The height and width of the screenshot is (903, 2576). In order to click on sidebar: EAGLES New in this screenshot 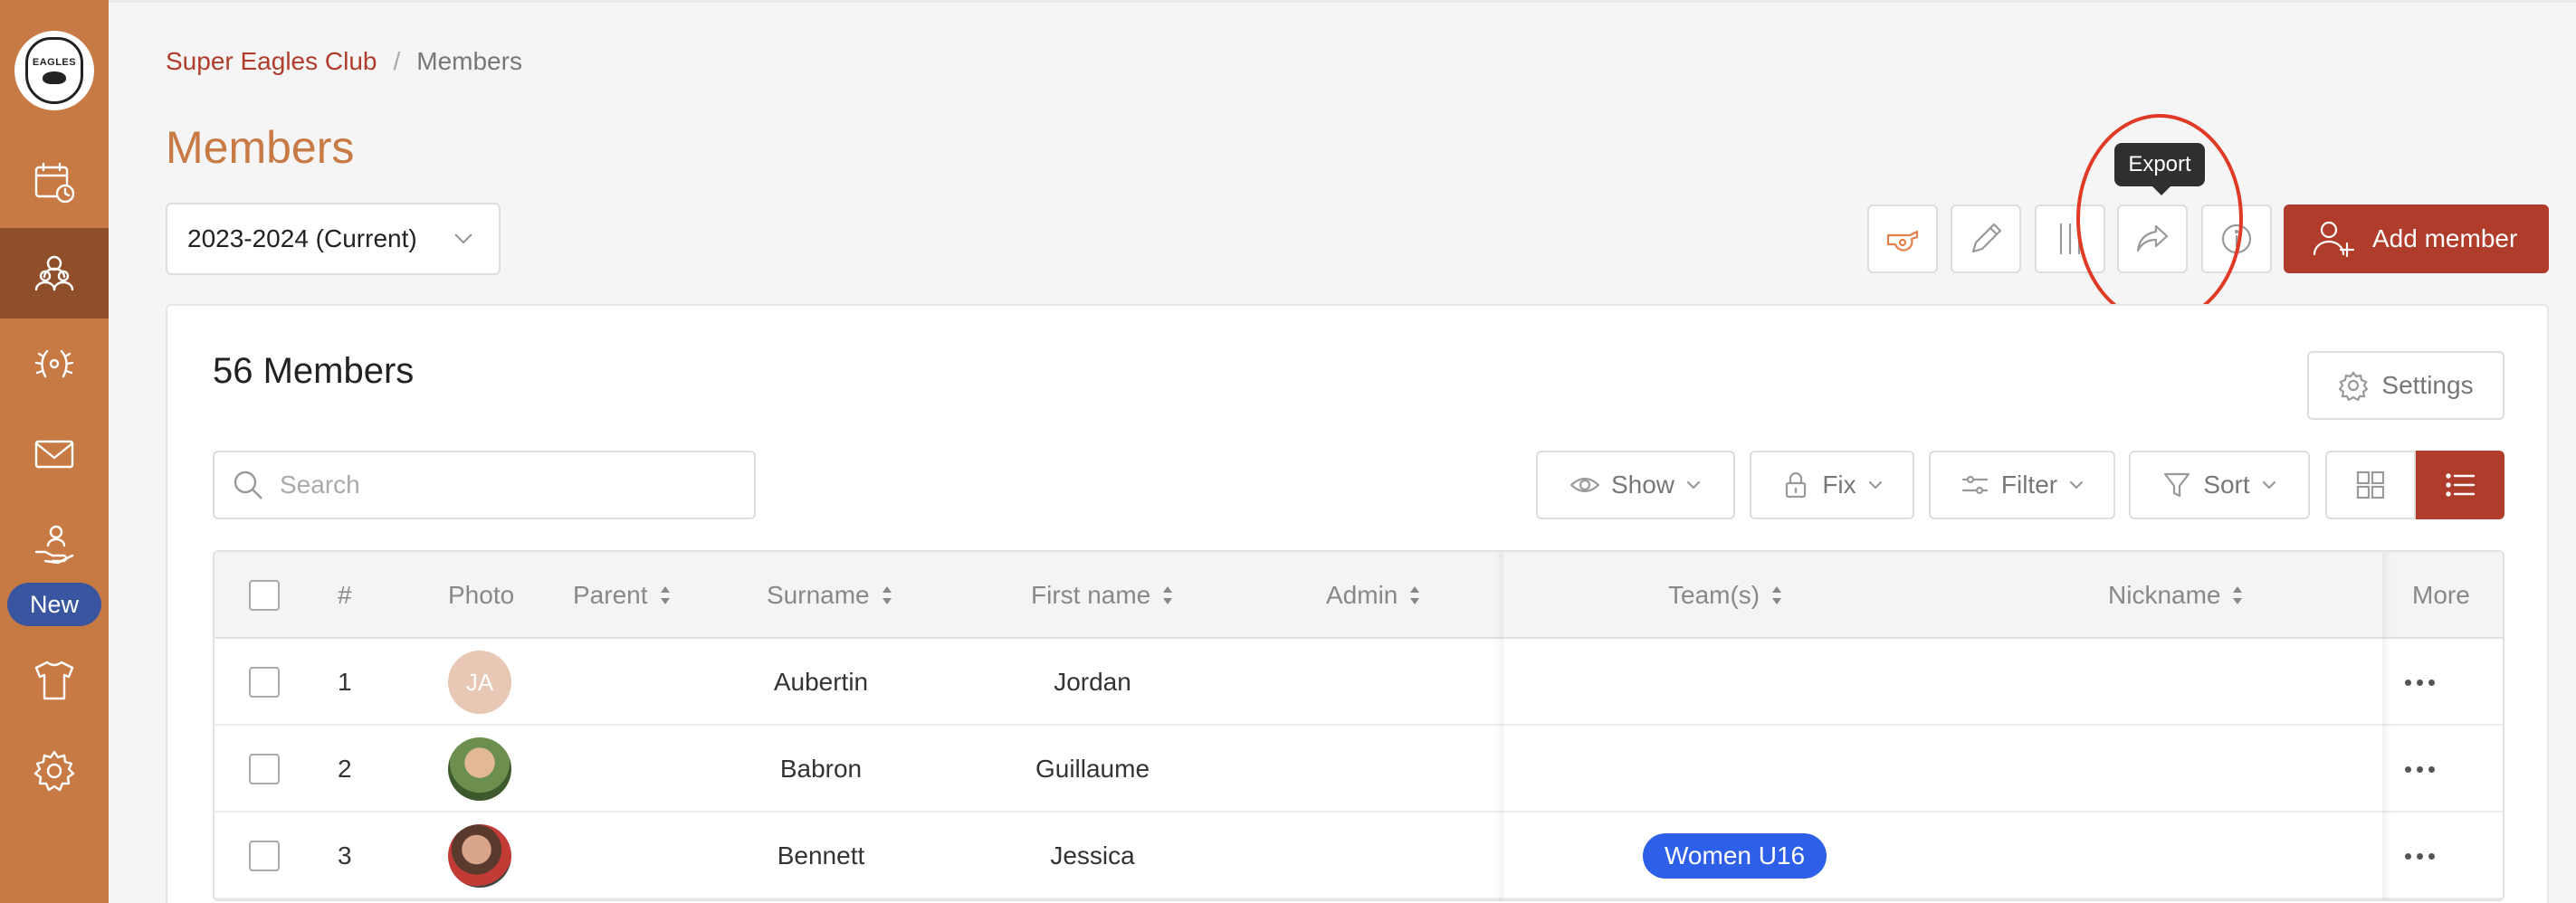, I will do `click(55, 451)`.